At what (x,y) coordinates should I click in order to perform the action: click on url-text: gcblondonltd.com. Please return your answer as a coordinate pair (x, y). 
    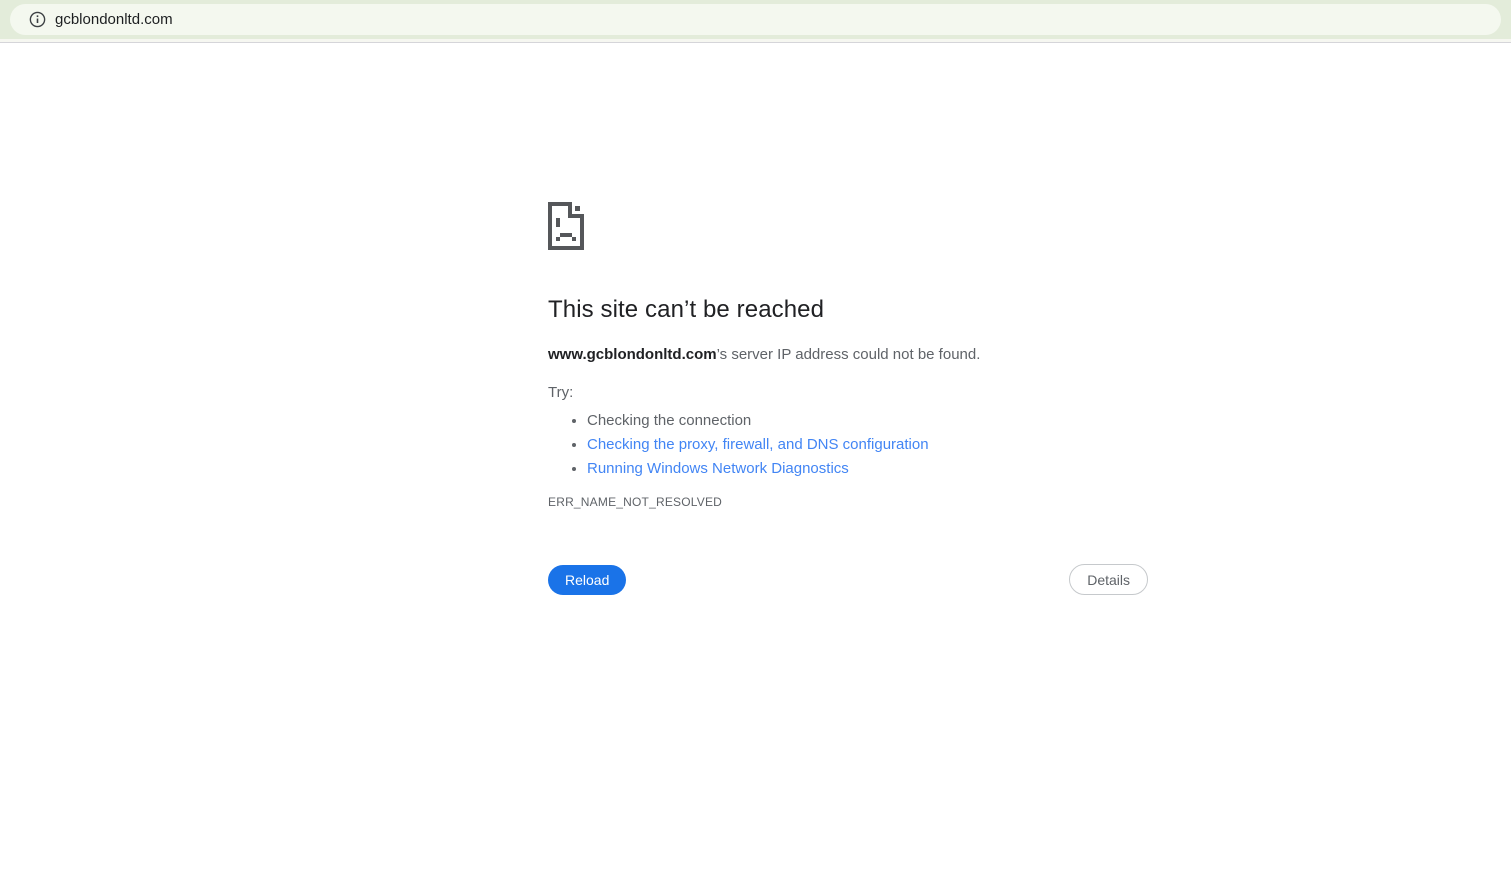
    Looking at the image, I should click on (114, 19).